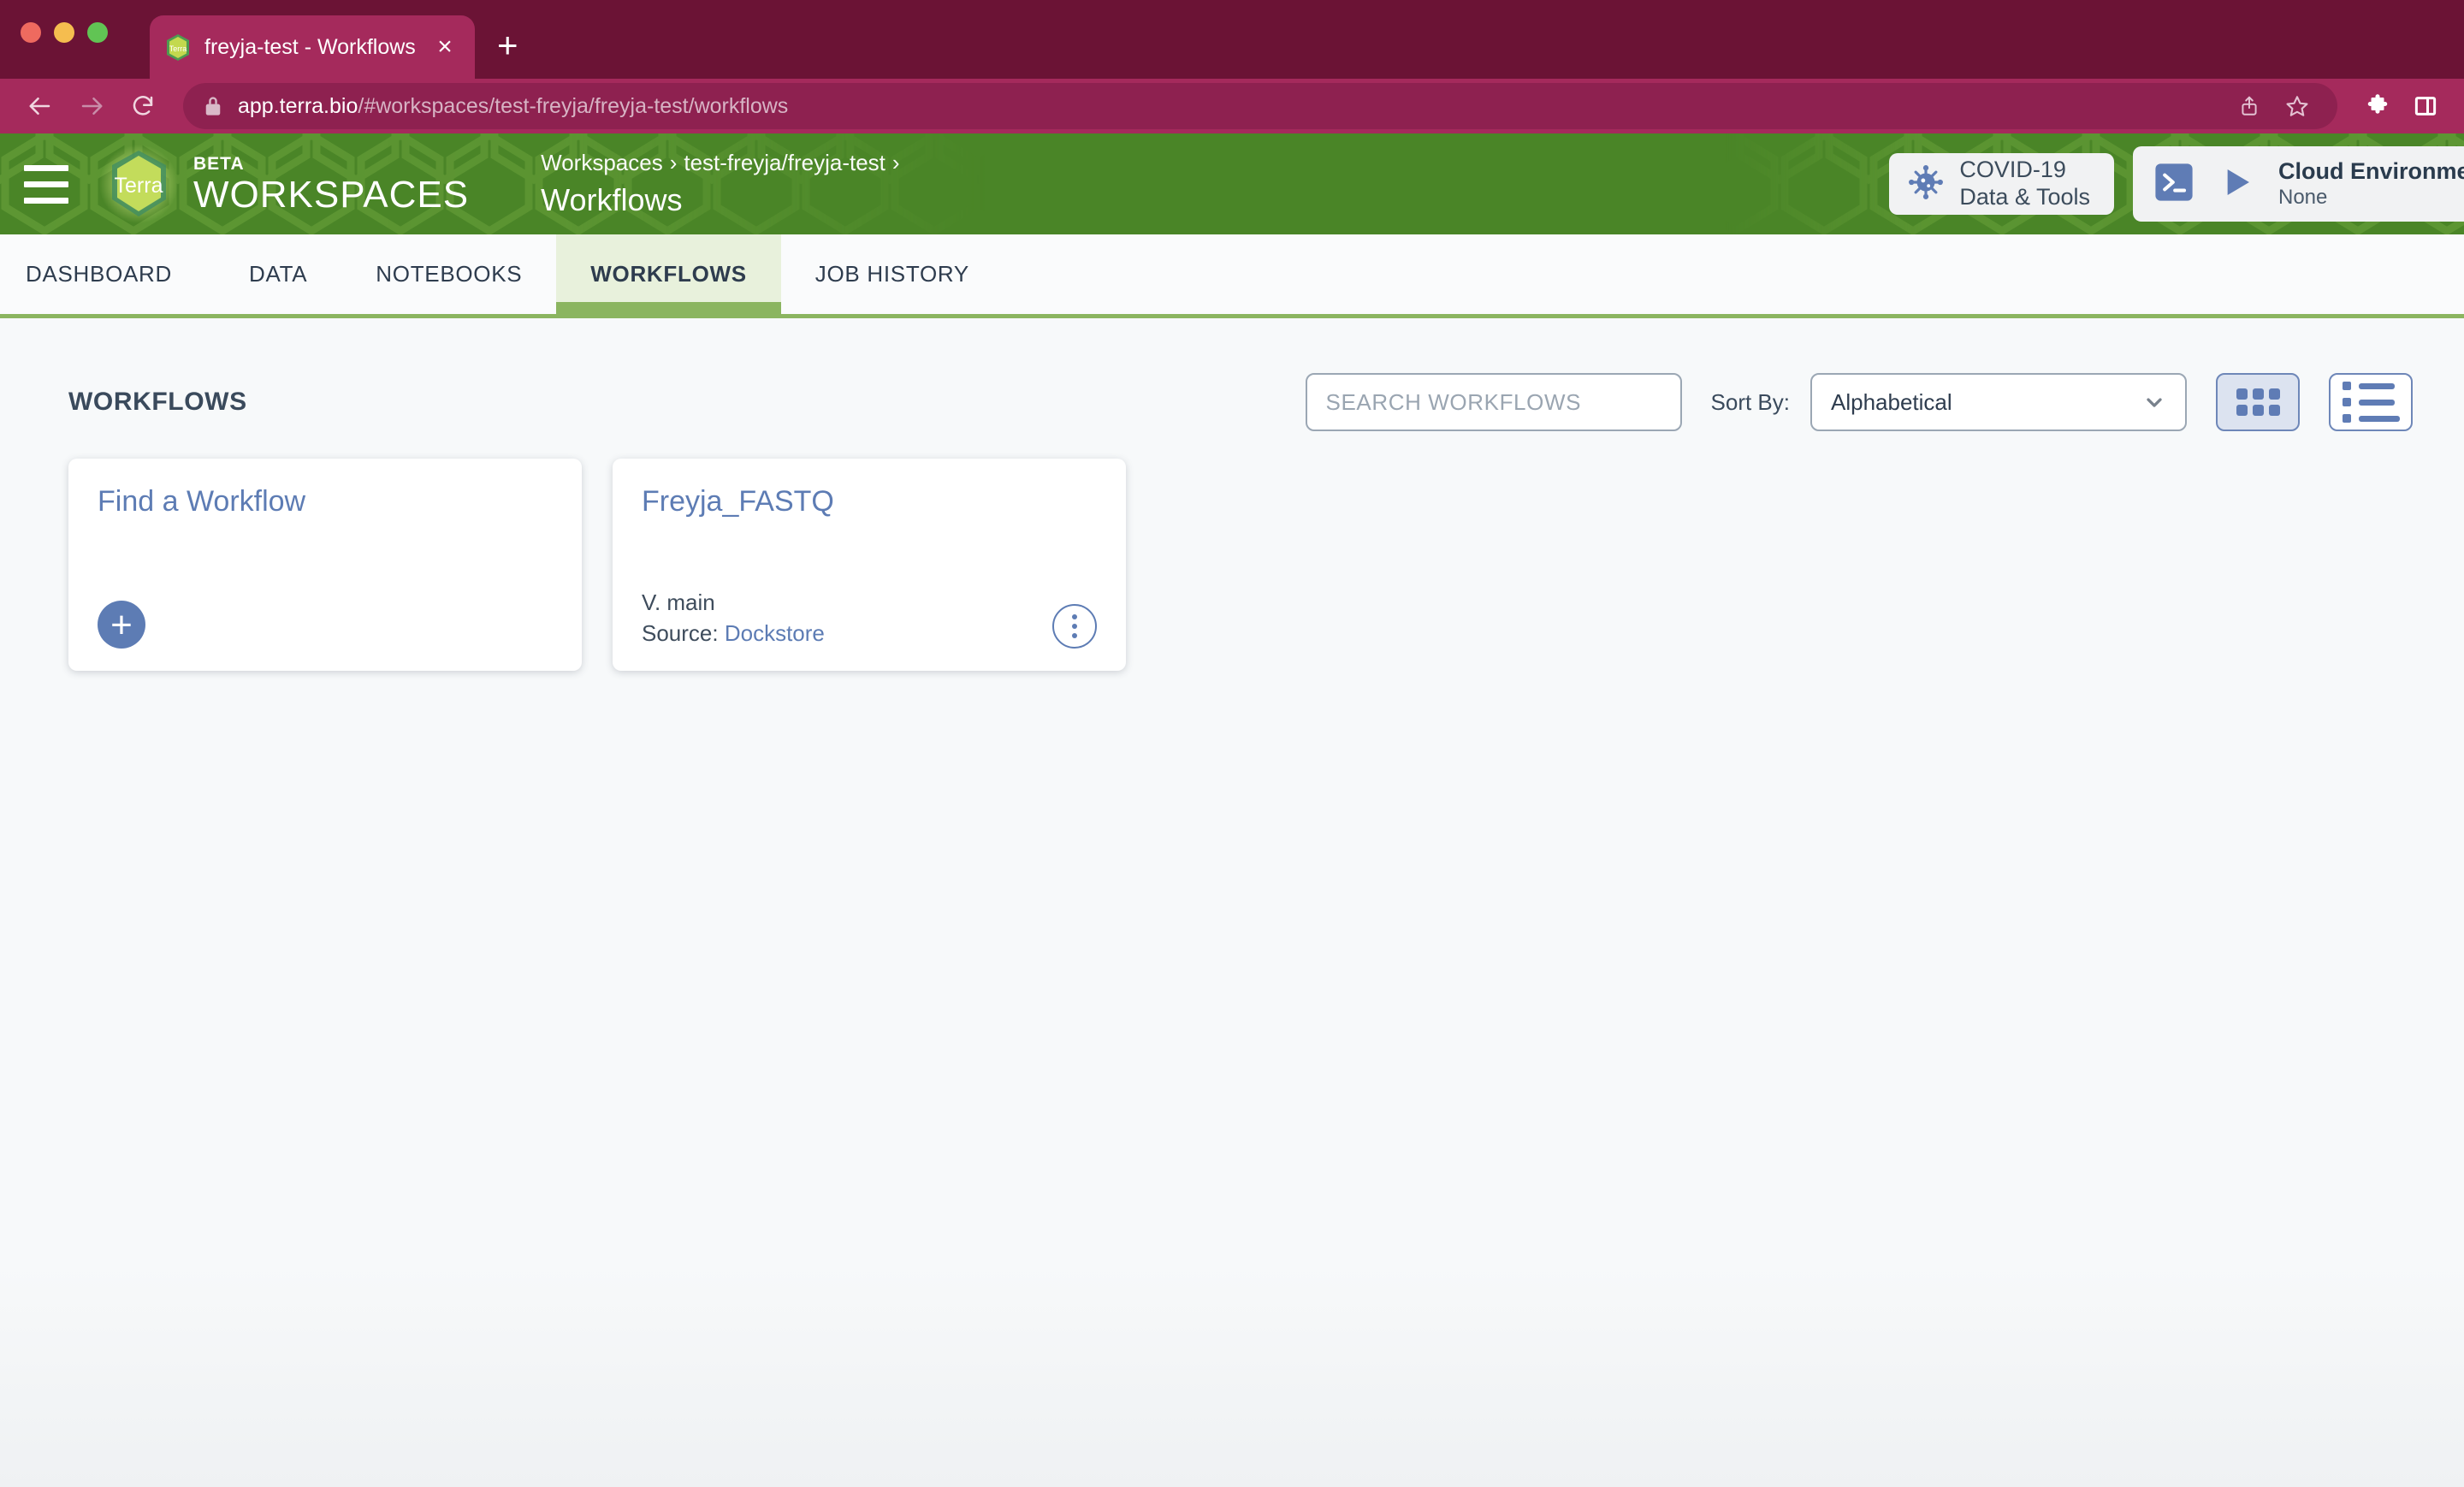  I want to click on browser-tab-title: freyja-test - Workflows, so click(310, 46).